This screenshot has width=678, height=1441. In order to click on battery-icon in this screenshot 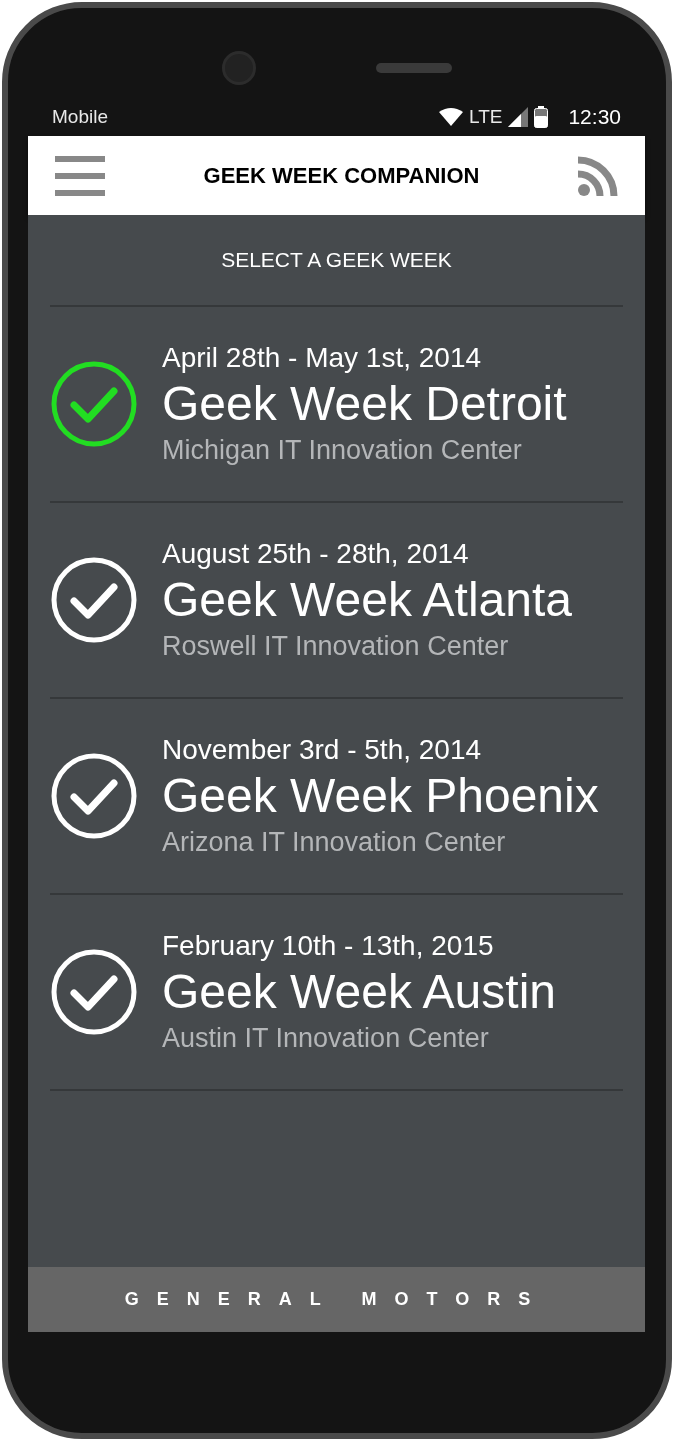, I will do `click(541, 117)`.